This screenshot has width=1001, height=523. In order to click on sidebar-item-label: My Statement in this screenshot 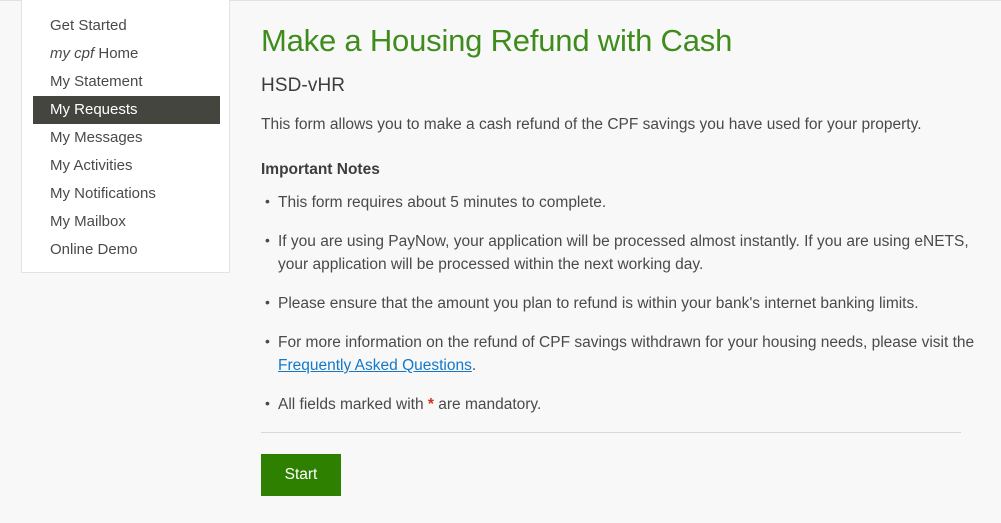, I will do `click(96, 81)`.